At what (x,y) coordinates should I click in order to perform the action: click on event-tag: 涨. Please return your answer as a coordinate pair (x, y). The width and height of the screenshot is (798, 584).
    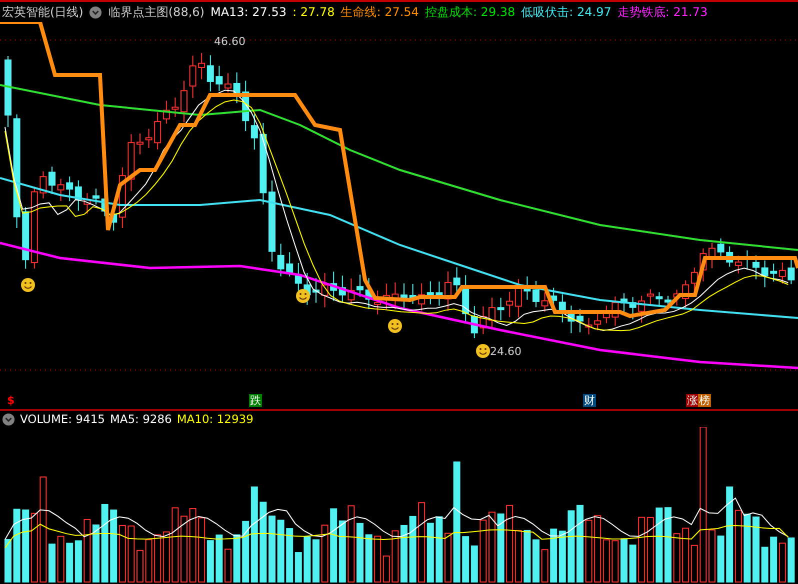
    Looking at the image, I should click on (692, 400).